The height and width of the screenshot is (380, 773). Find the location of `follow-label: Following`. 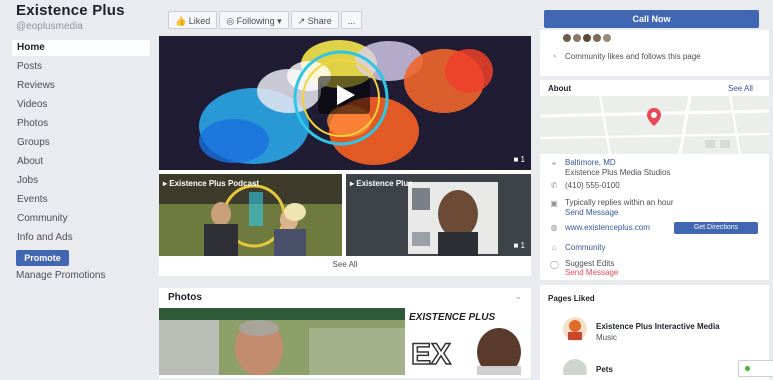

follow-label: Following is located at coordinates (255, 21).